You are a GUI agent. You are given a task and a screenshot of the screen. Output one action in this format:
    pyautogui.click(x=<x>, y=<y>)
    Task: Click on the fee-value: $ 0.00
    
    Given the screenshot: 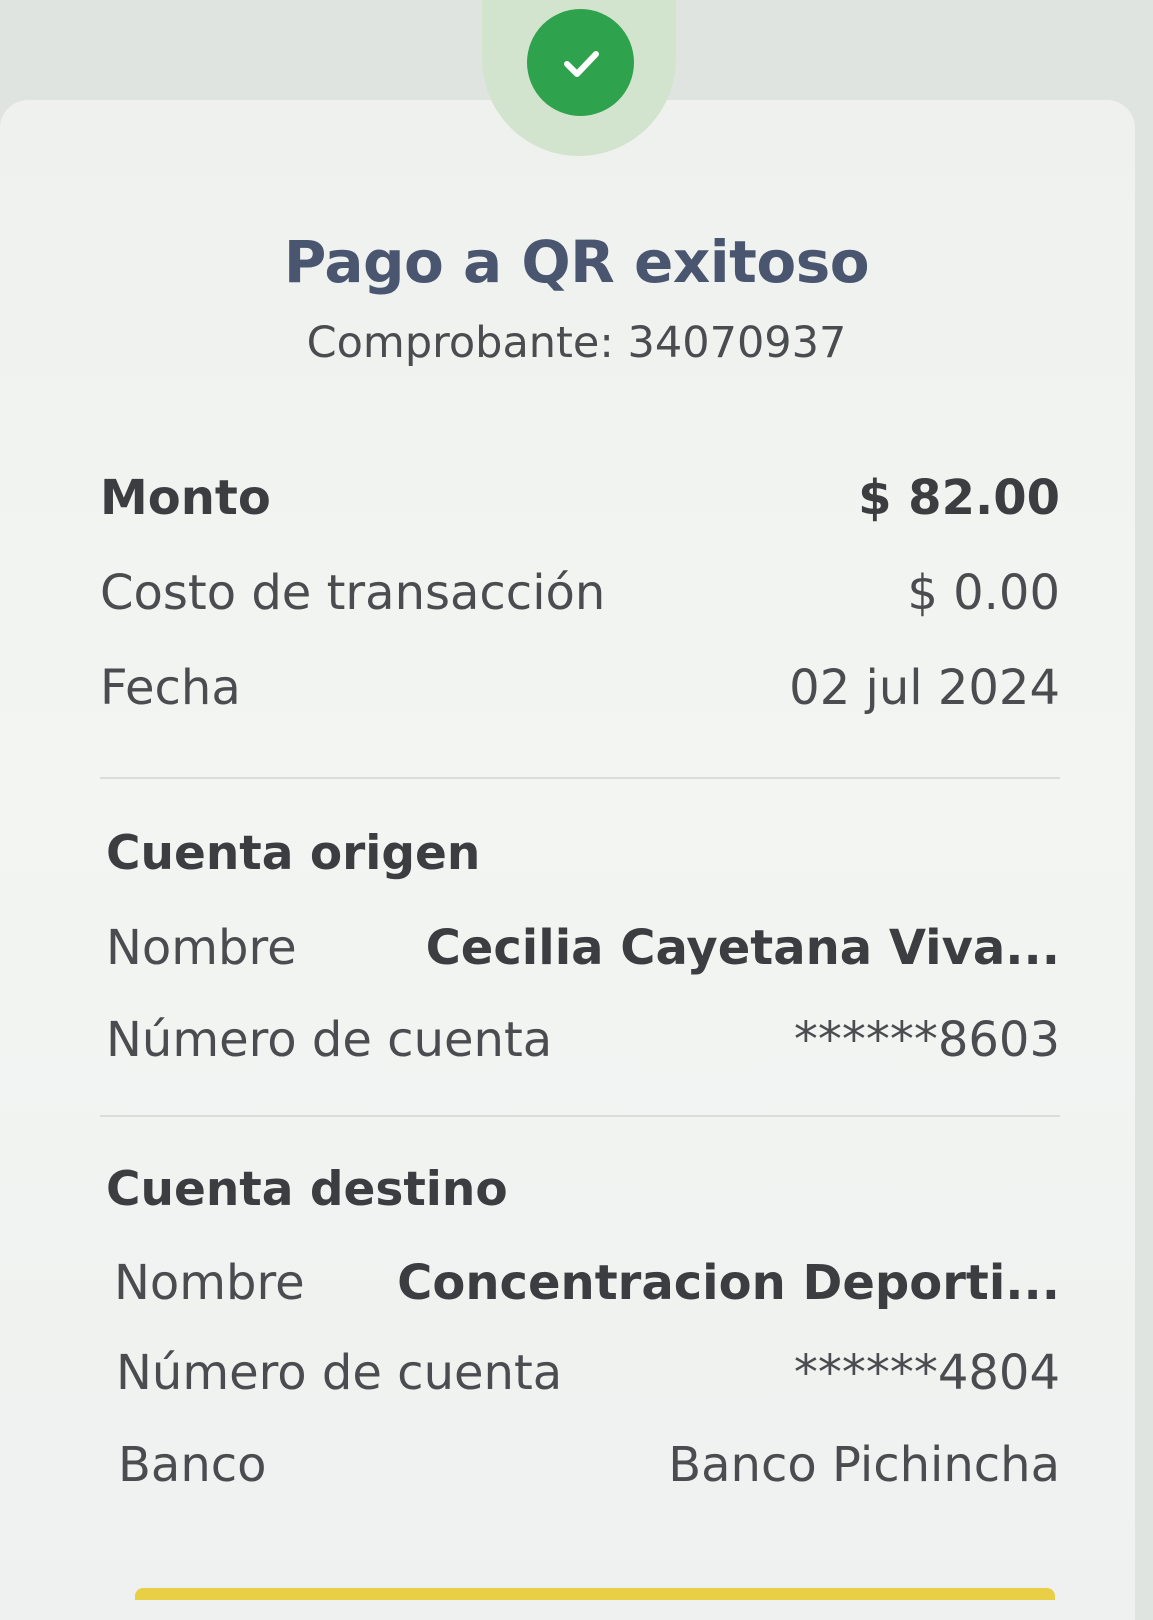 What is the action you would take?
    pyautogui.click(x=983, y=593)
    